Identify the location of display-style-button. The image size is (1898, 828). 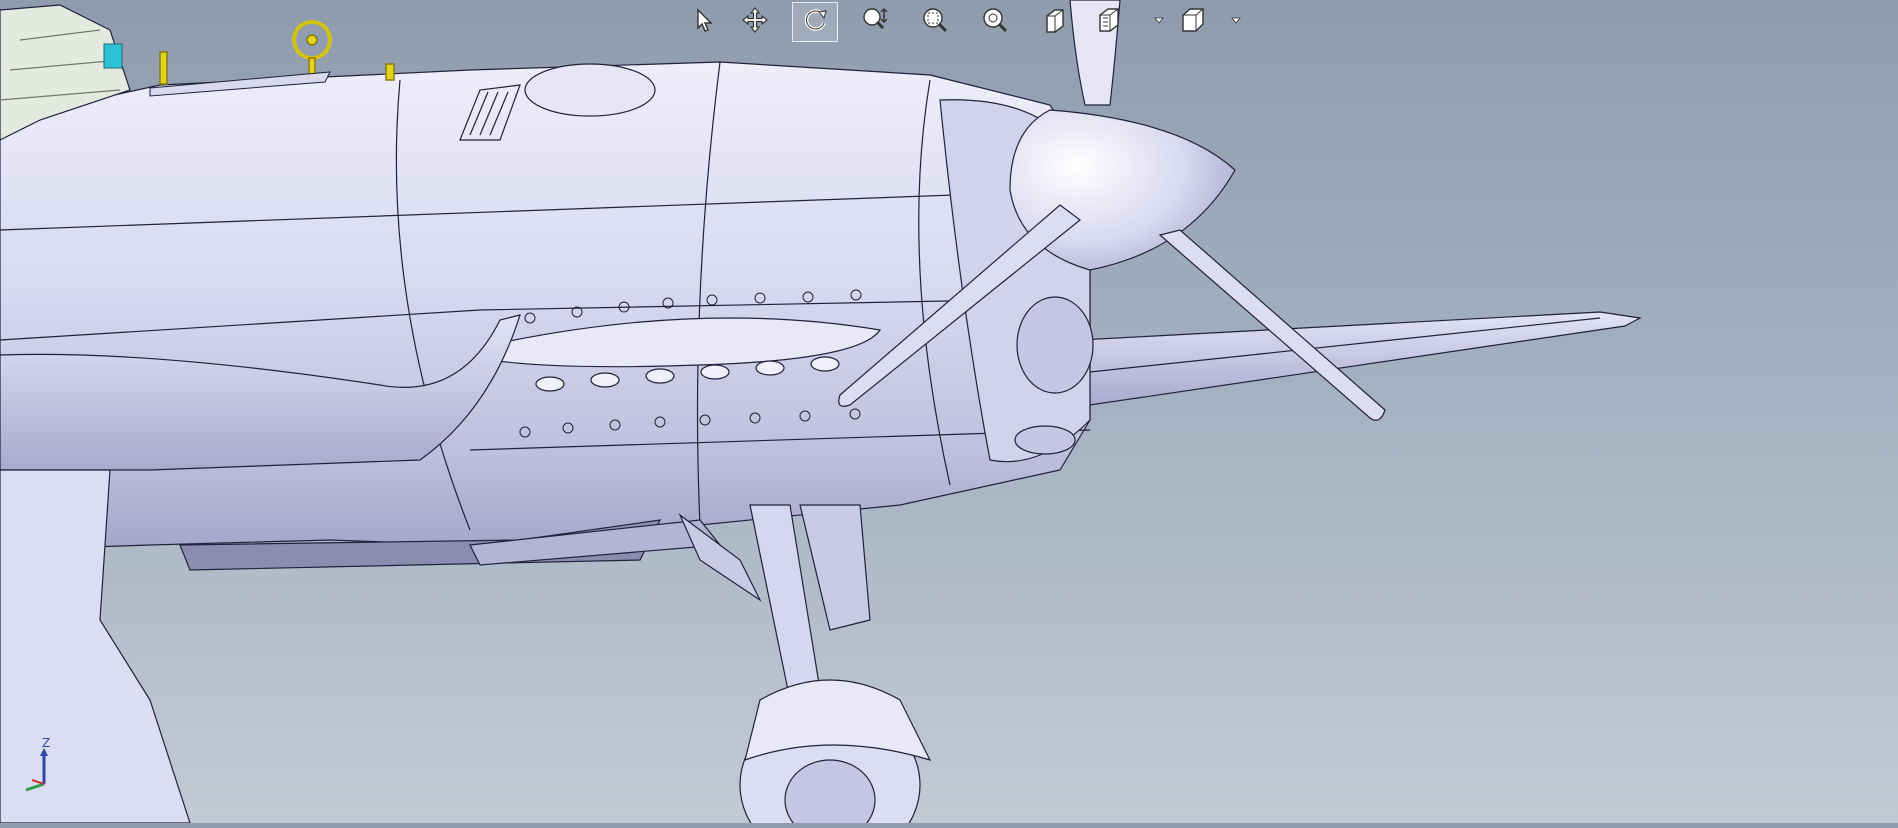
(1109, 22).